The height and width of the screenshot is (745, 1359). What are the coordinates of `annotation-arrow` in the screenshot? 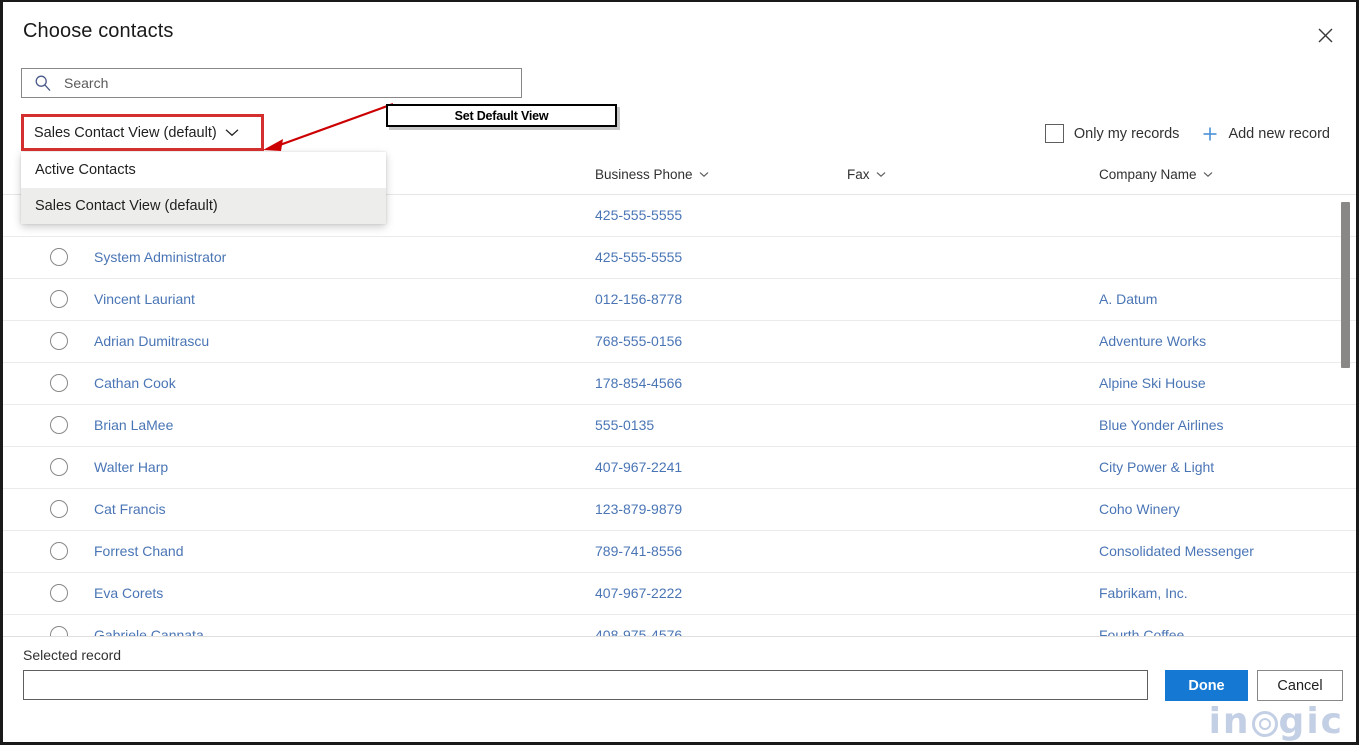 It's located at (328, 126).